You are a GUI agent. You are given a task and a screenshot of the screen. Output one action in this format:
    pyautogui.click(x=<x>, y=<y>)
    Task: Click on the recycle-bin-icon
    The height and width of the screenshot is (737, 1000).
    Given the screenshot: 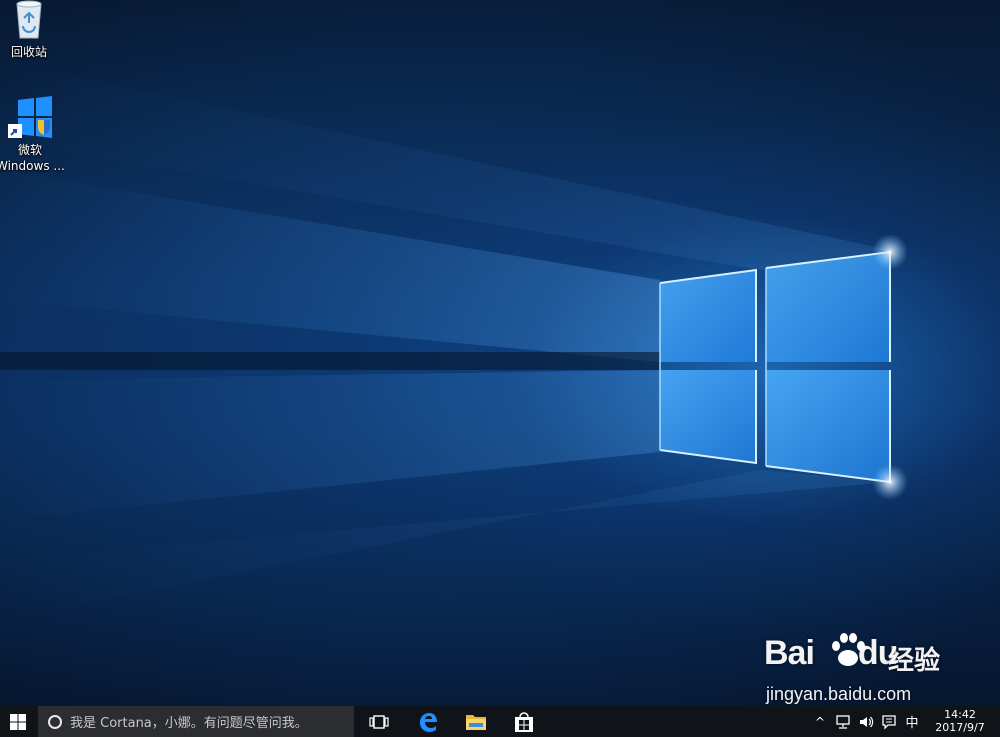 What is the action you would take?
    pyautogui.click(x=29, y=19)
    